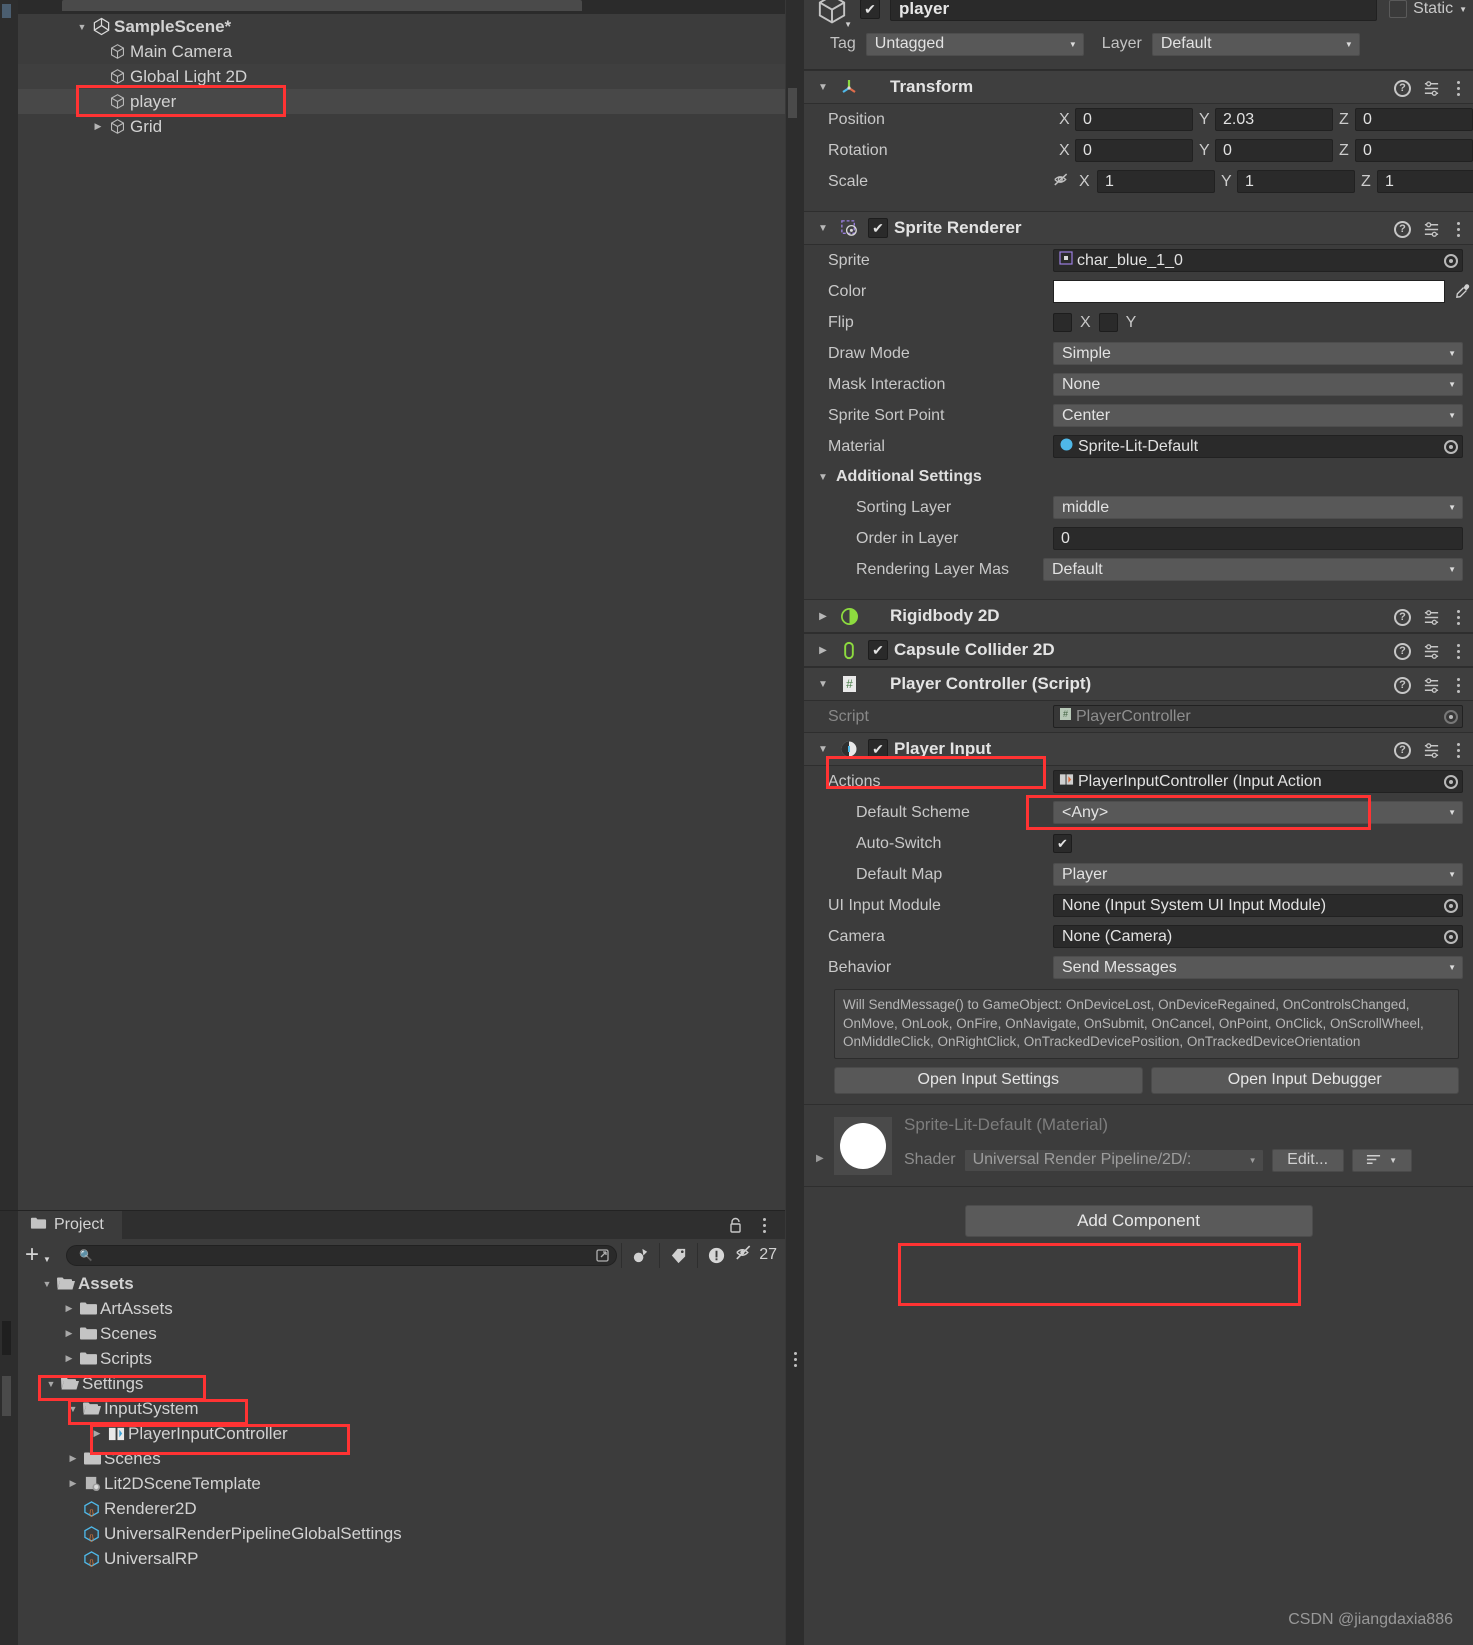  Describe the element at coordinates (870, 9) in the screenshot. I see `gameobject-enabled-checkbox: ✔` at that location.